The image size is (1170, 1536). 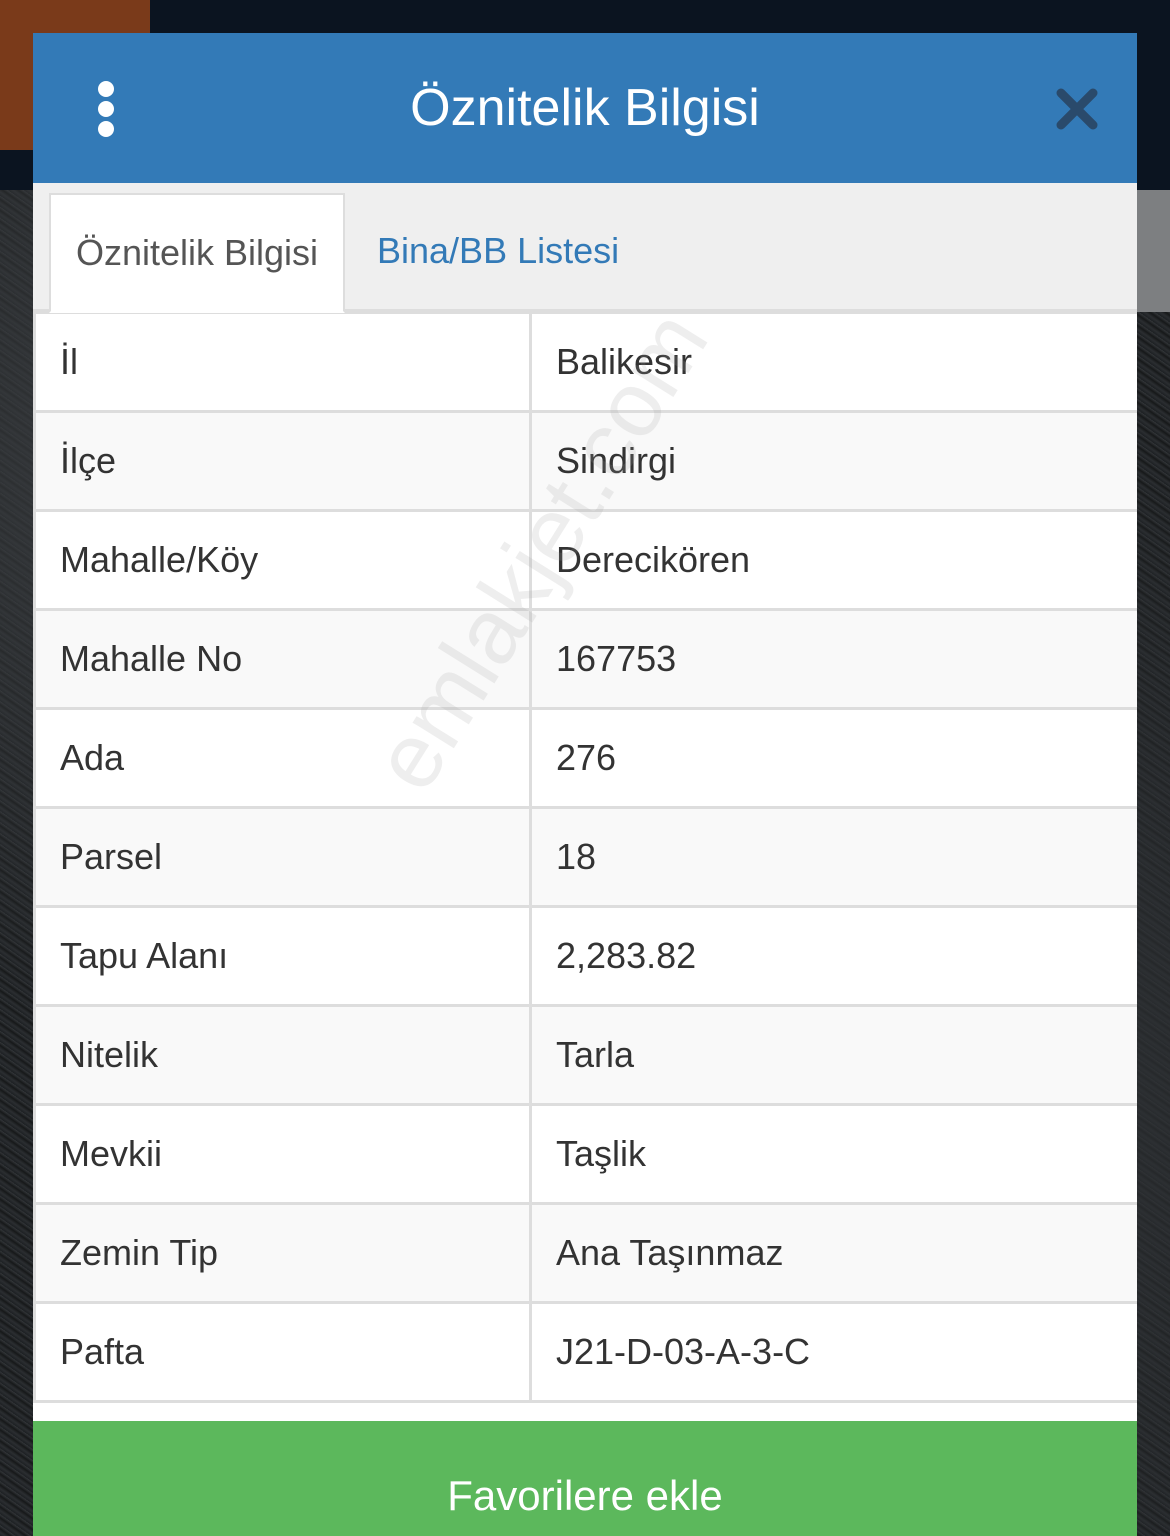 I want to click on table-row: Mahalle/Köy Derecikören, so click(x=585, y=560).